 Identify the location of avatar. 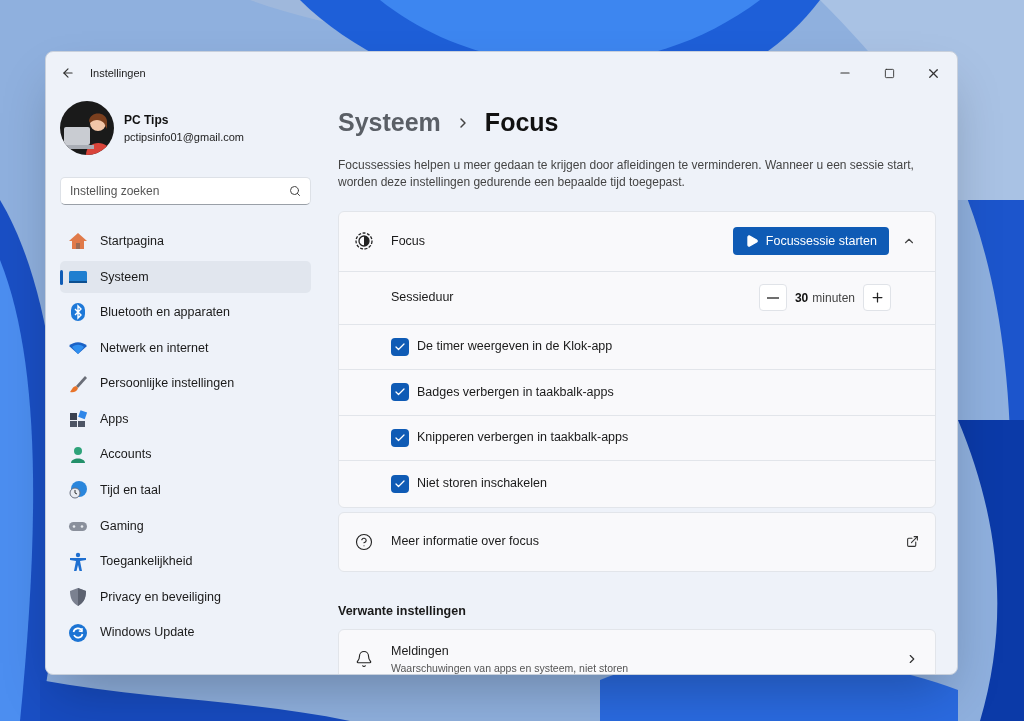
(87, 128).